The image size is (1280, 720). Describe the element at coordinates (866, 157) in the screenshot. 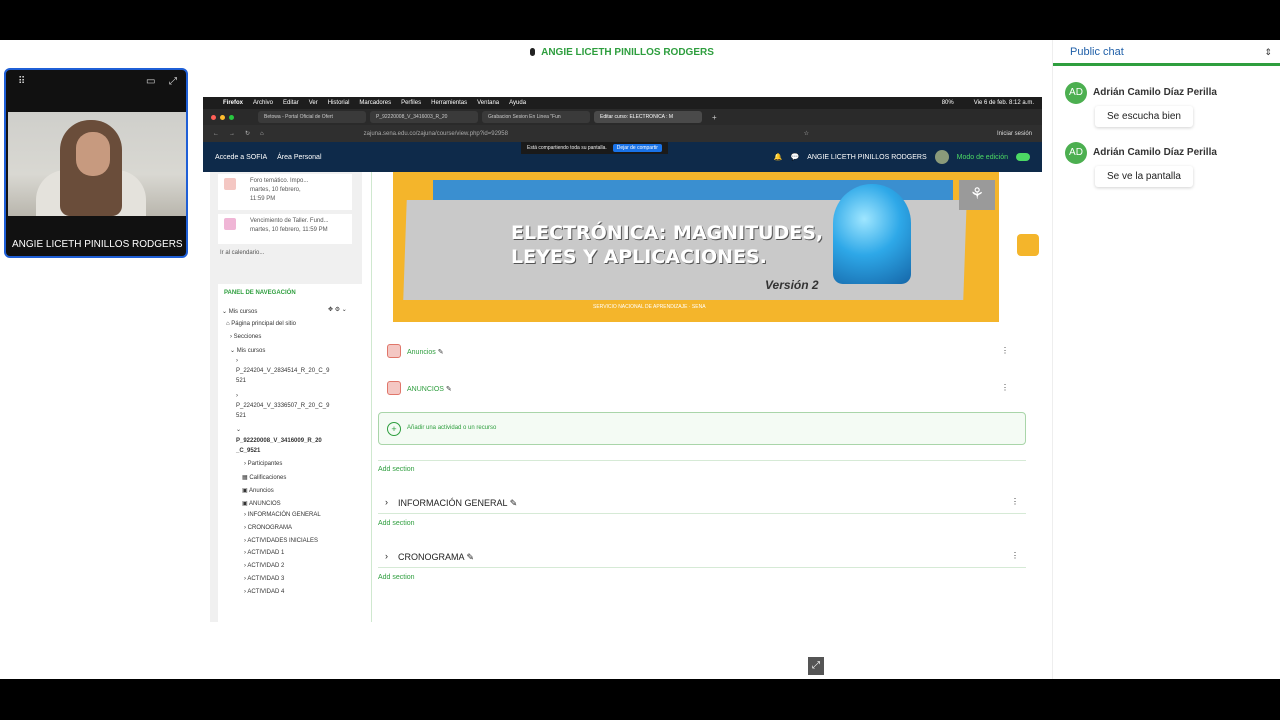

I see `user-name: ANGIE LICETH PINILLOS RODGERS` at that location.